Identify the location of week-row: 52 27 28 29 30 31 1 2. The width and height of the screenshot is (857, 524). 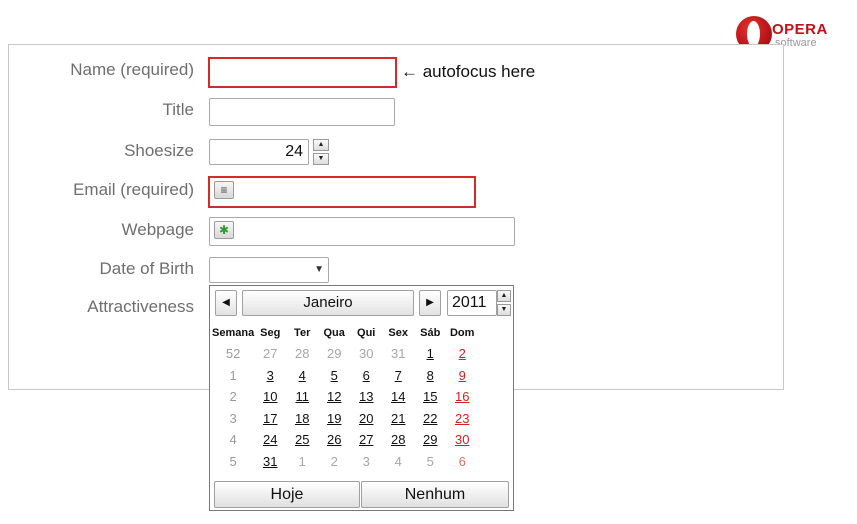
(345, 354).